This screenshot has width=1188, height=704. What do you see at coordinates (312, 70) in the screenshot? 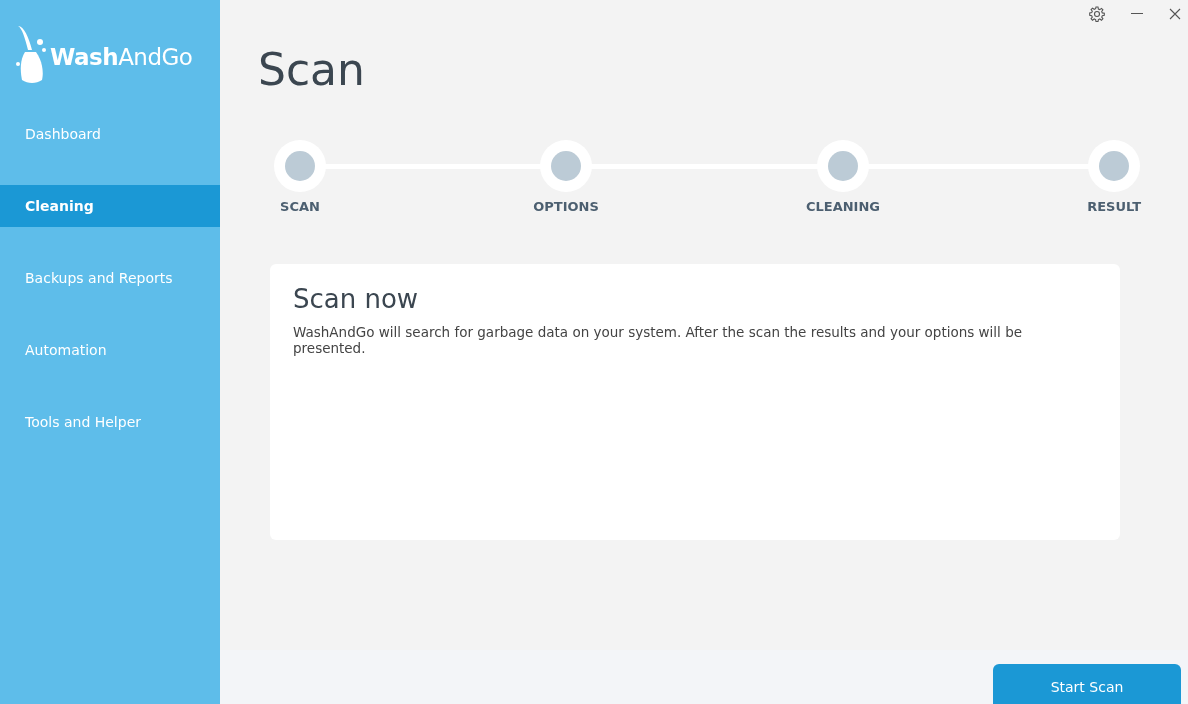
I see `page-title: Scan` at bounding box center [312, 70].